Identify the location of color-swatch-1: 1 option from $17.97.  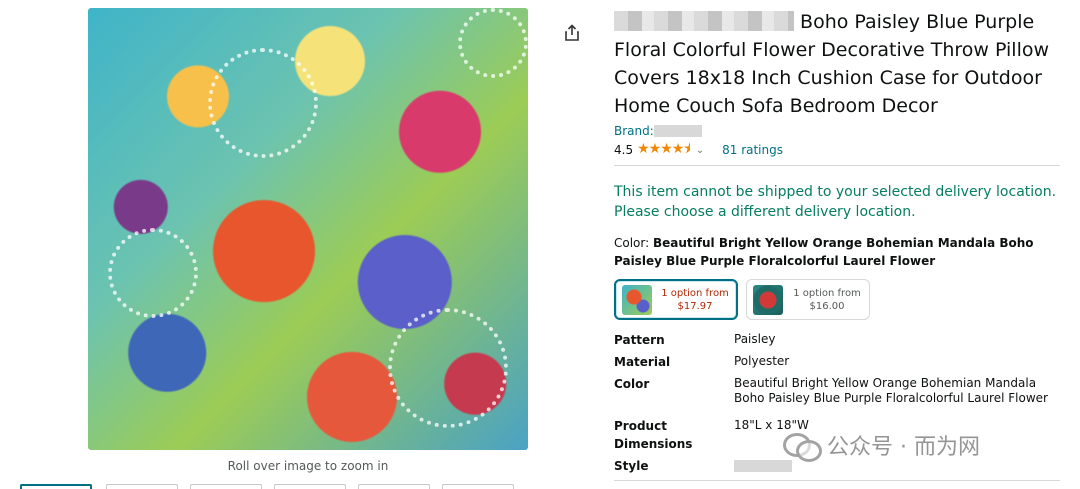
(676, 299).